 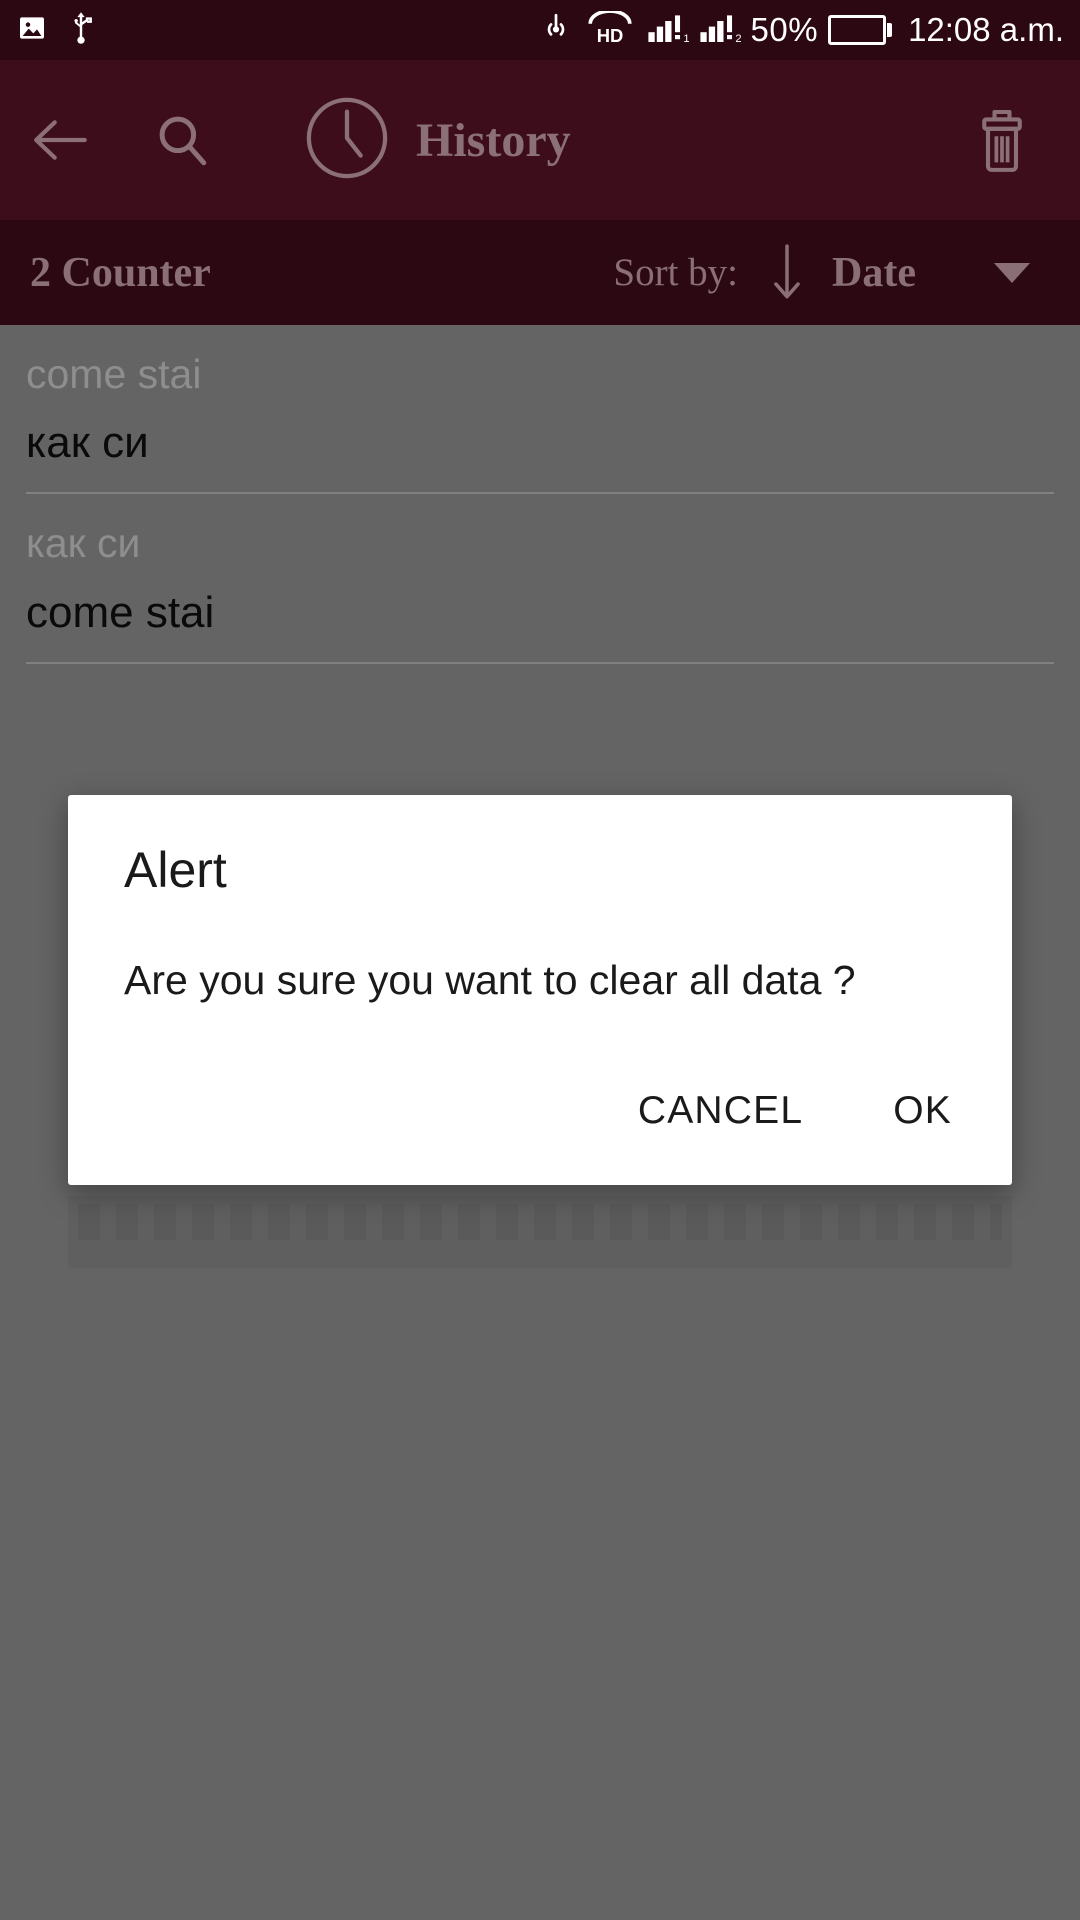 I want to click on counter-label: 2 Counter, so click(x=120, y=272).